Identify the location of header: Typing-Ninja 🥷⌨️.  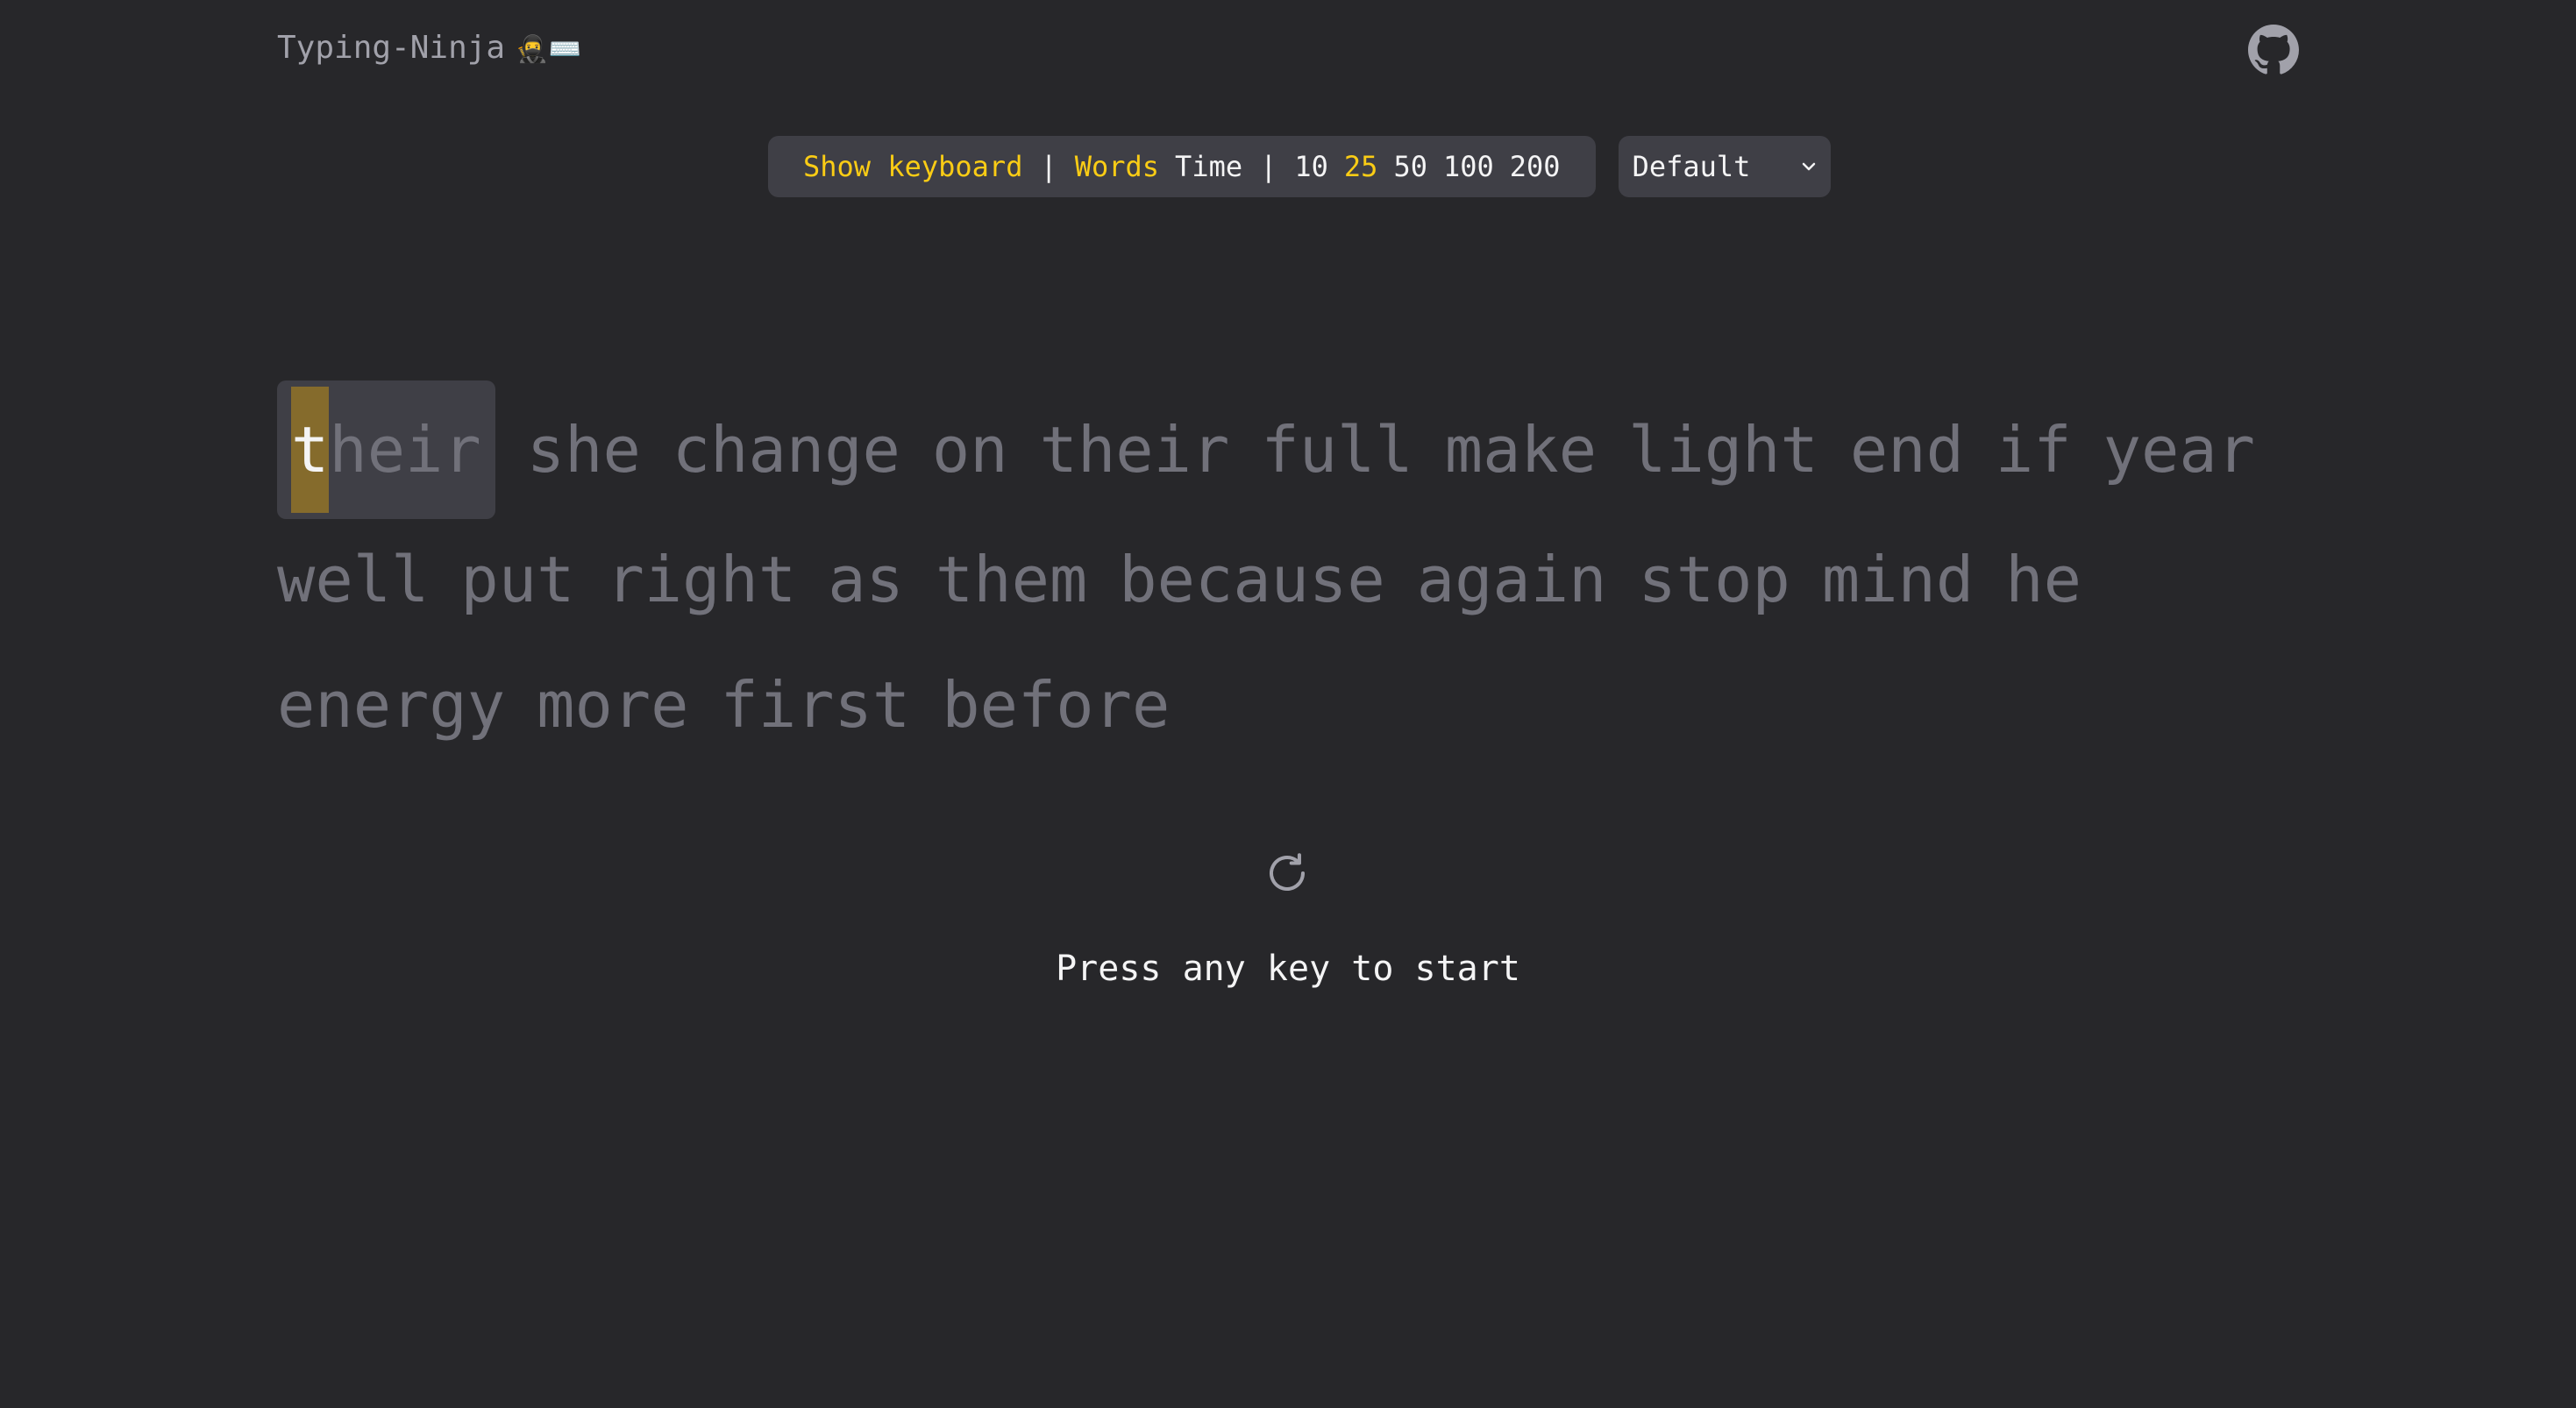
(1288, 50).